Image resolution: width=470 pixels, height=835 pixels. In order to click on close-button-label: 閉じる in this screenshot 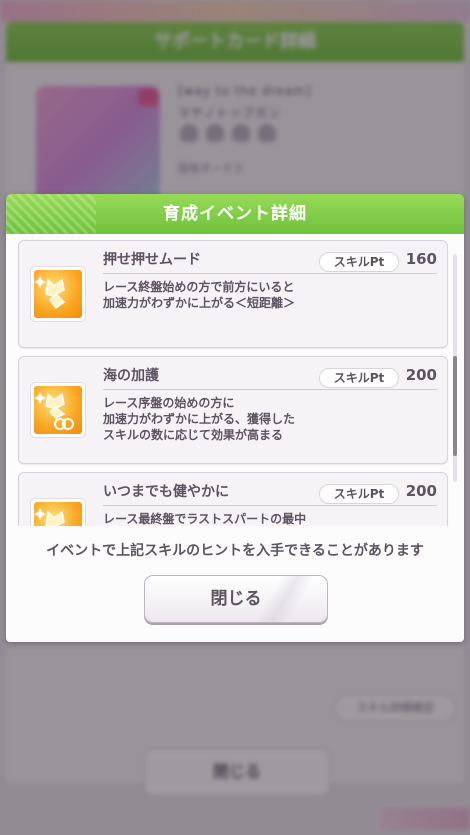, I will do `click(236, 599)`.